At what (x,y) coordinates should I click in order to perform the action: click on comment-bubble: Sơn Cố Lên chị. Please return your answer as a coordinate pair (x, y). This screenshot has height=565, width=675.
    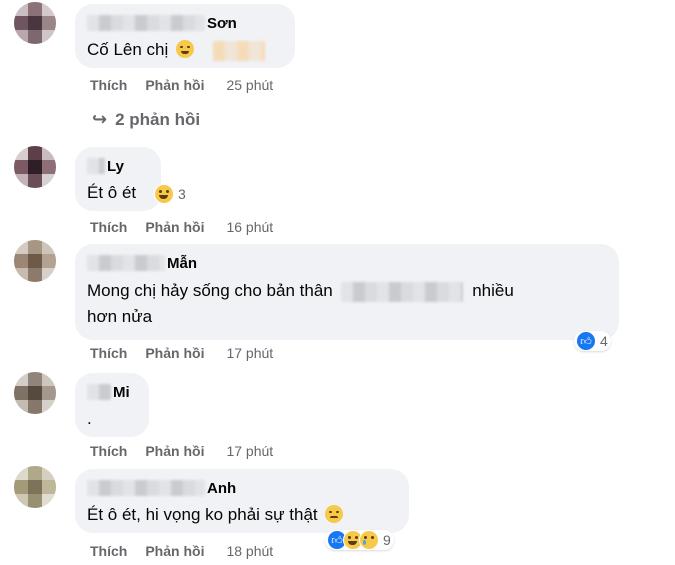
    Looking at the image, I should click on (185, 36).